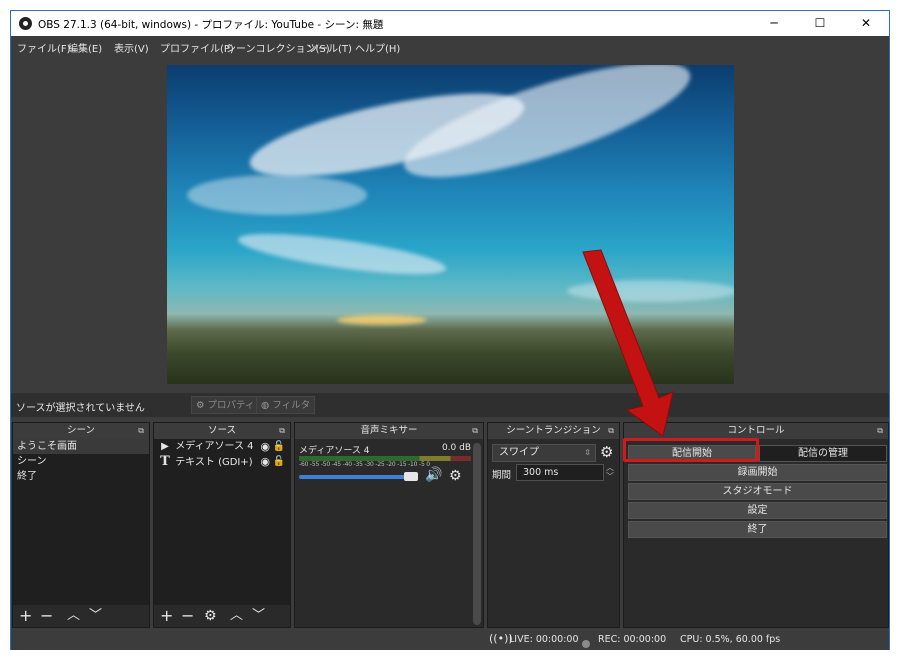 This screenshot has height=660, width=901. I want to click on menu-view: 表示(V), so click(131, 47).